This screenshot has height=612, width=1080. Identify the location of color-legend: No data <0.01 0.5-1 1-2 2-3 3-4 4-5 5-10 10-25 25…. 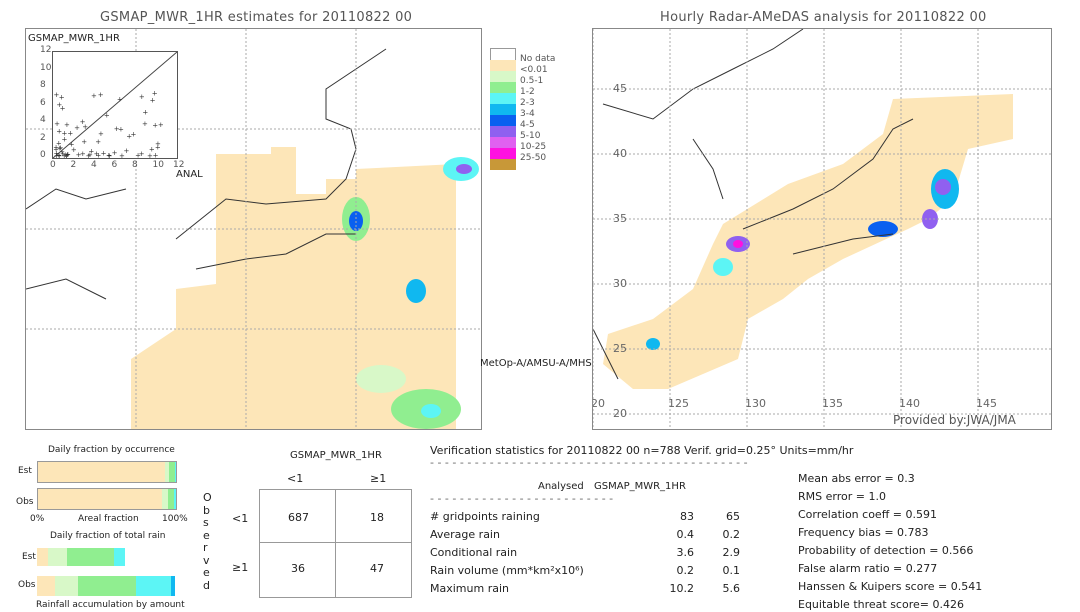
(525, 113).